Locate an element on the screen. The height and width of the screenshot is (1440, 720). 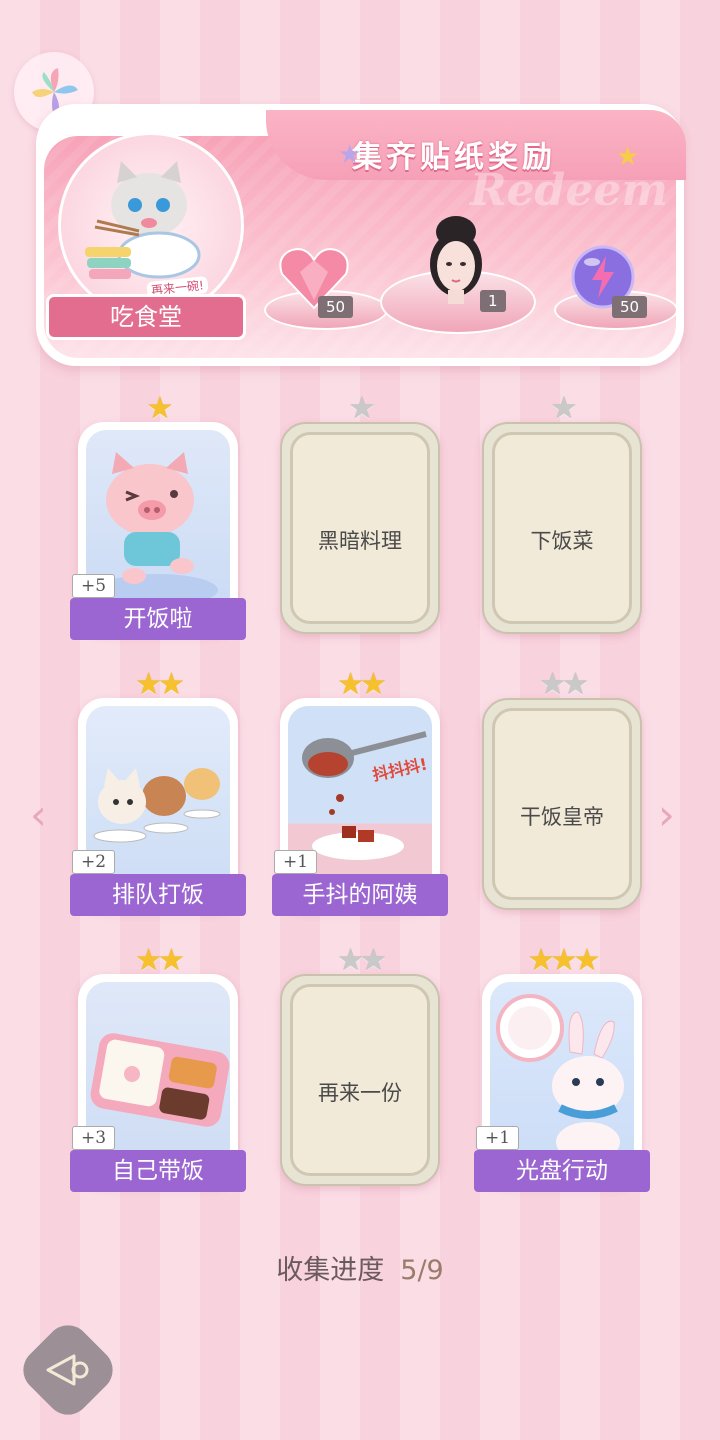
sticker-card: ★★ +3 自己带饭 is located at coordinates (158, 1069).